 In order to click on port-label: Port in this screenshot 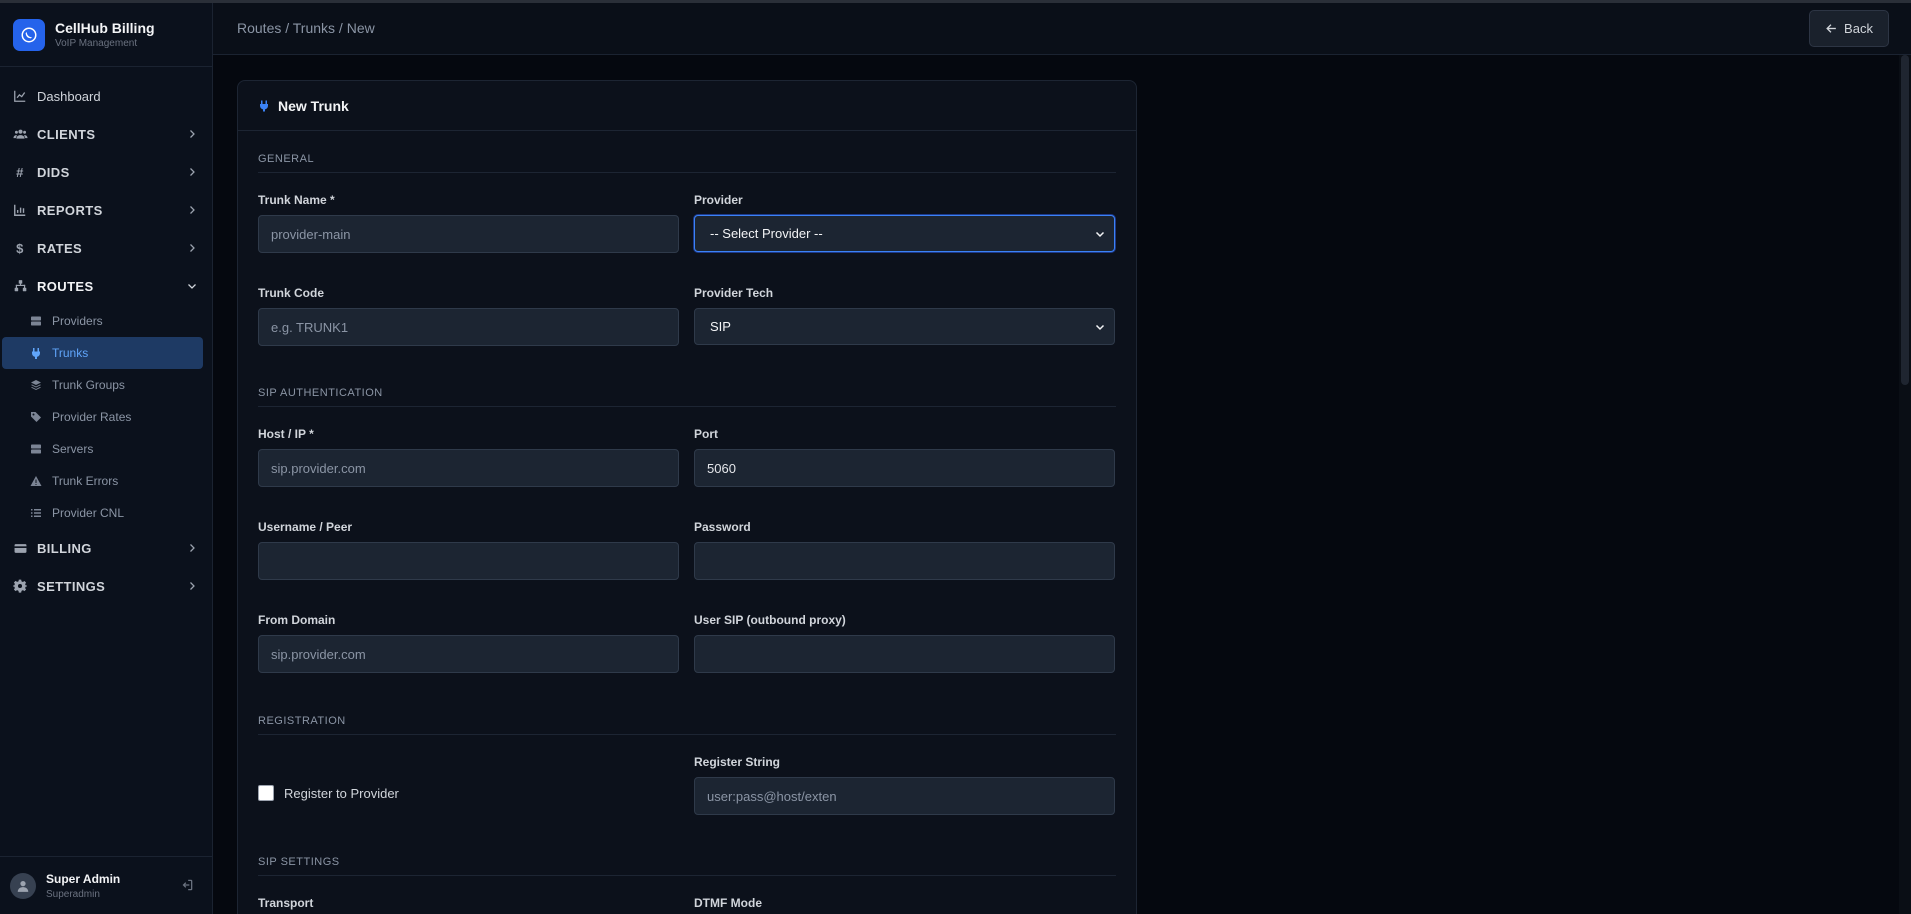, I will do `click(706, 434)`.